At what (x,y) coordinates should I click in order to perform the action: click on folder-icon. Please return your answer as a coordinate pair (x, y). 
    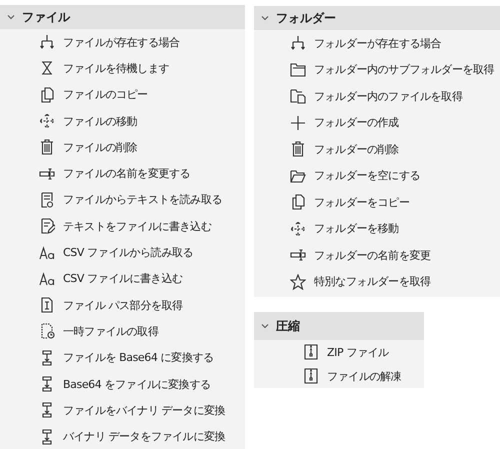
    Looking at the image, I should click on (298, 176).